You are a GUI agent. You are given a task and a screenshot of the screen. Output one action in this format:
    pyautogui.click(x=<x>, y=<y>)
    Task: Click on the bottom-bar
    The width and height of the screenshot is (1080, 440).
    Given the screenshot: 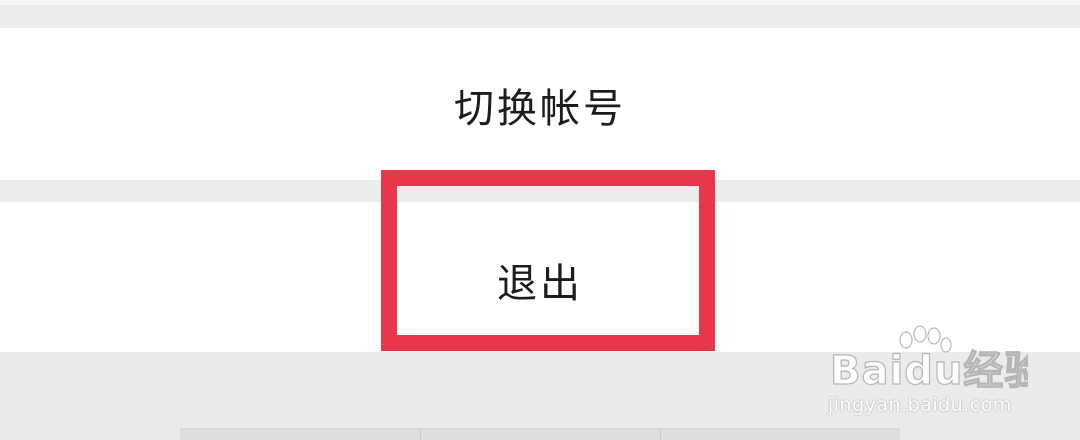 What is the action you would take?
    pyautogui.click(x=540, y=434)
    